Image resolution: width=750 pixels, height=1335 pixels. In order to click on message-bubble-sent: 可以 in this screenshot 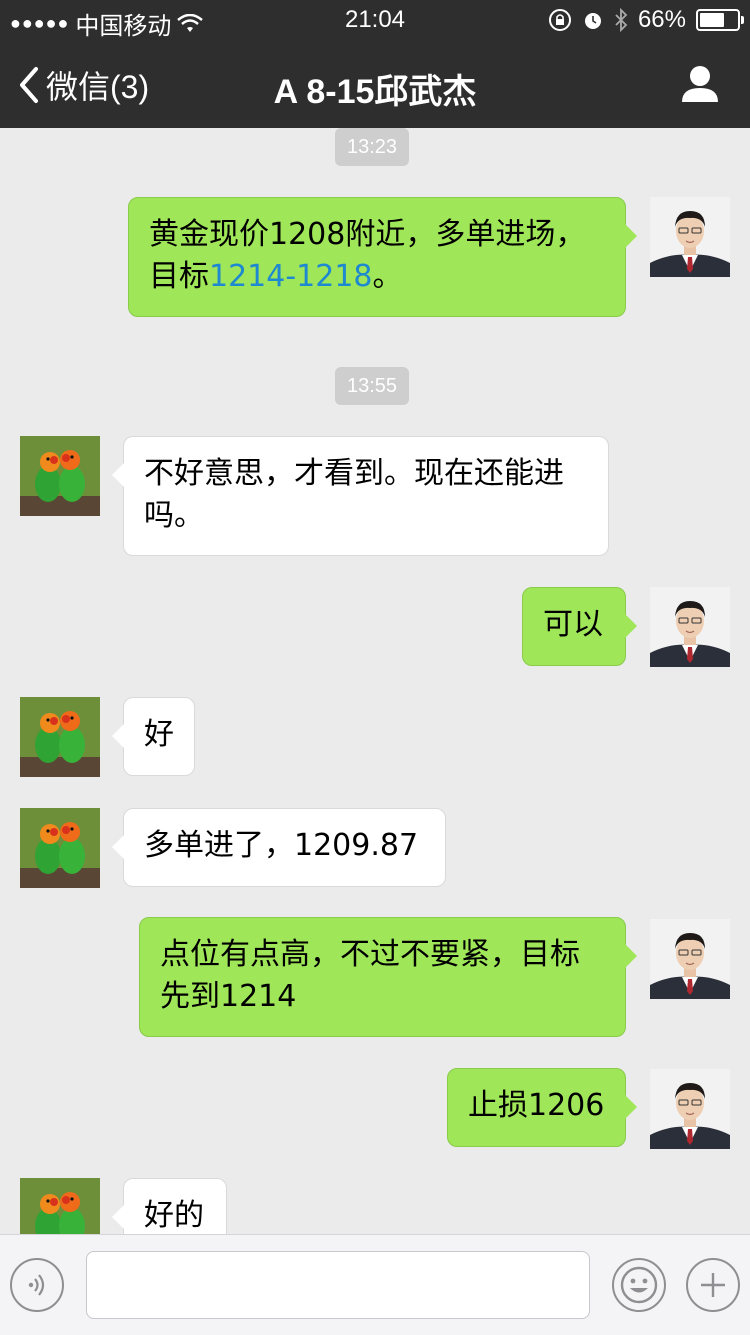, I will do `click(579, 626)`.